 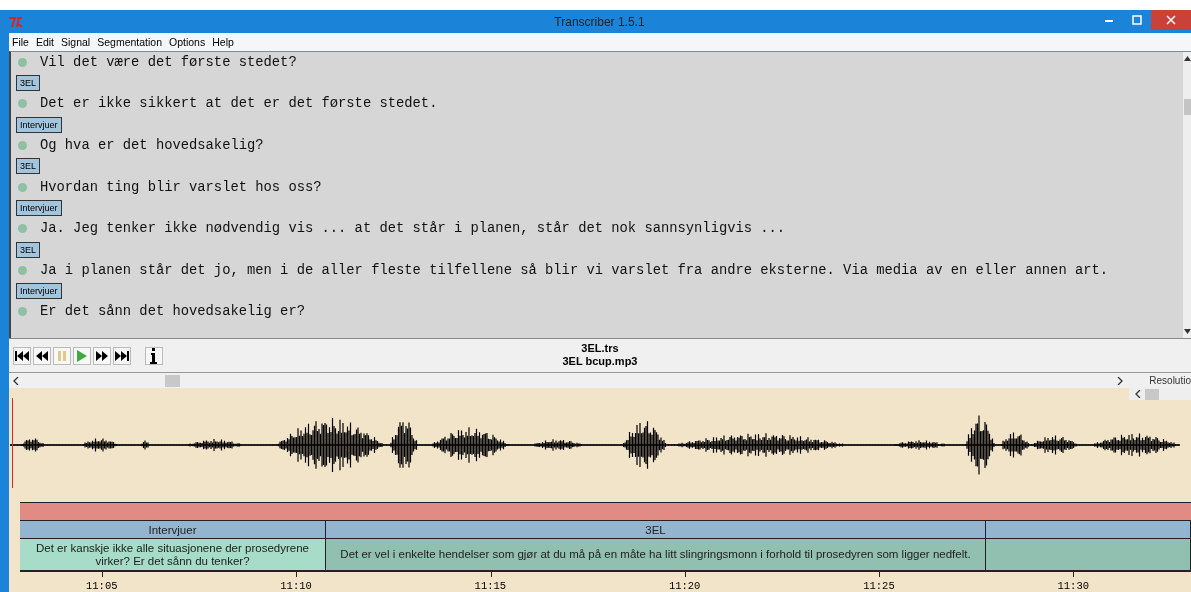 What do you see at coordinates (1170, 380) in the screenshot?
I see `resolution-label: Resolutio` at bounding box center [1170, 380].